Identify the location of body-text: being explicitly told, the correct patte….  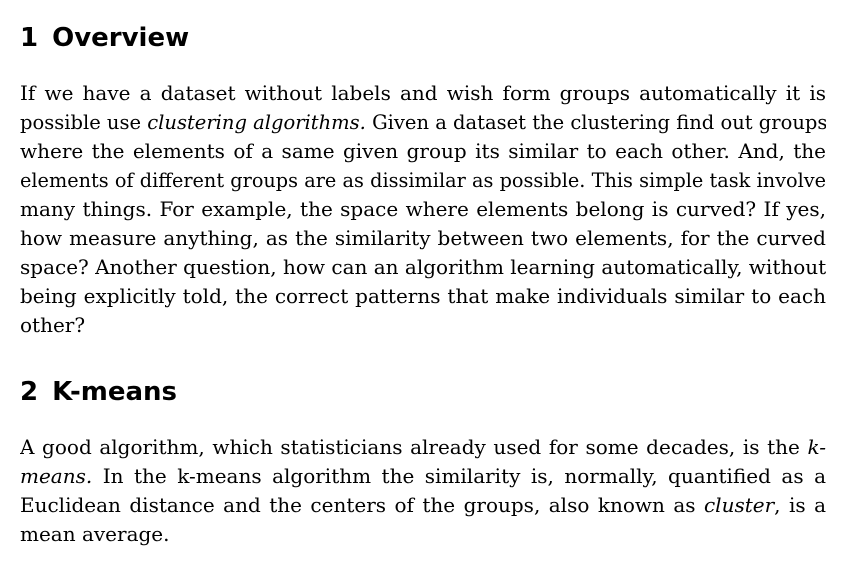
(423, 296).